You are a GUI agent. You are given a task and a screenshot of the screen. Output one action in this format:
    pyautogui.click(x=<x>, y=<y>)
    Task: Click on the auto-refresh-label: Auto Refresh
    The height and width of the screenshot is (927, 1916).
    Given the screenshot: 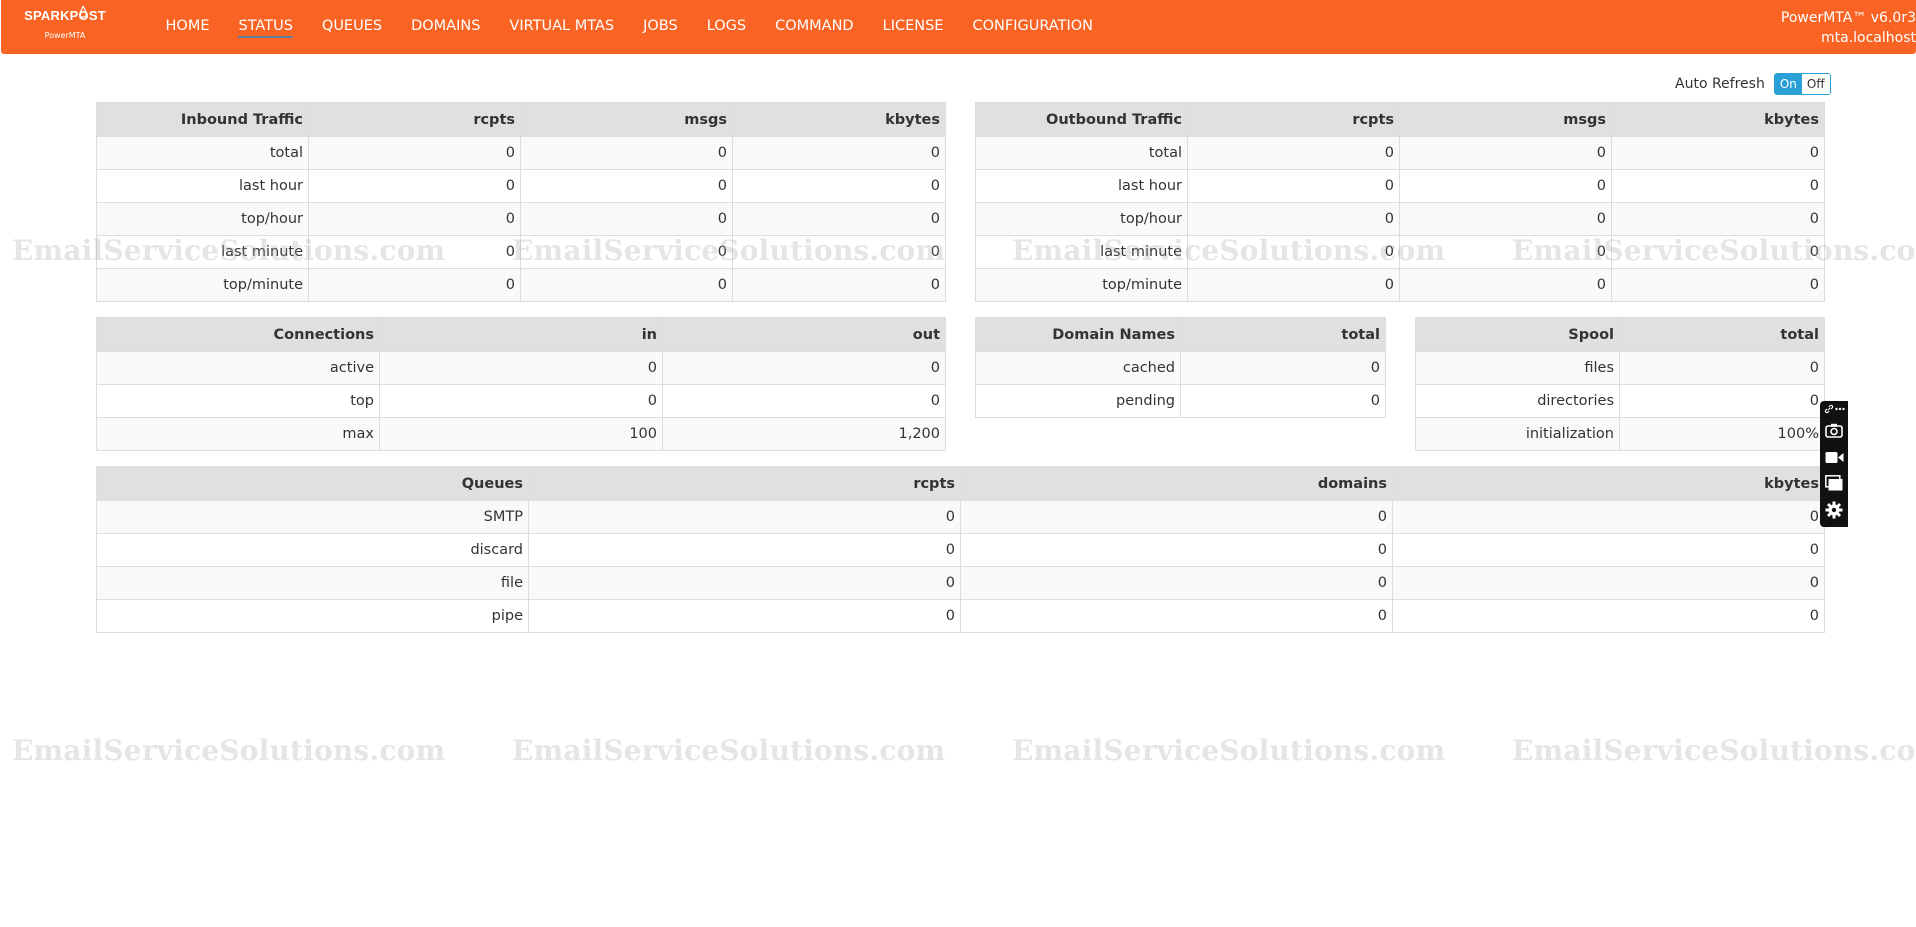 What is the action you would take?
    pyautogui.click(x=1720, y=84)
    